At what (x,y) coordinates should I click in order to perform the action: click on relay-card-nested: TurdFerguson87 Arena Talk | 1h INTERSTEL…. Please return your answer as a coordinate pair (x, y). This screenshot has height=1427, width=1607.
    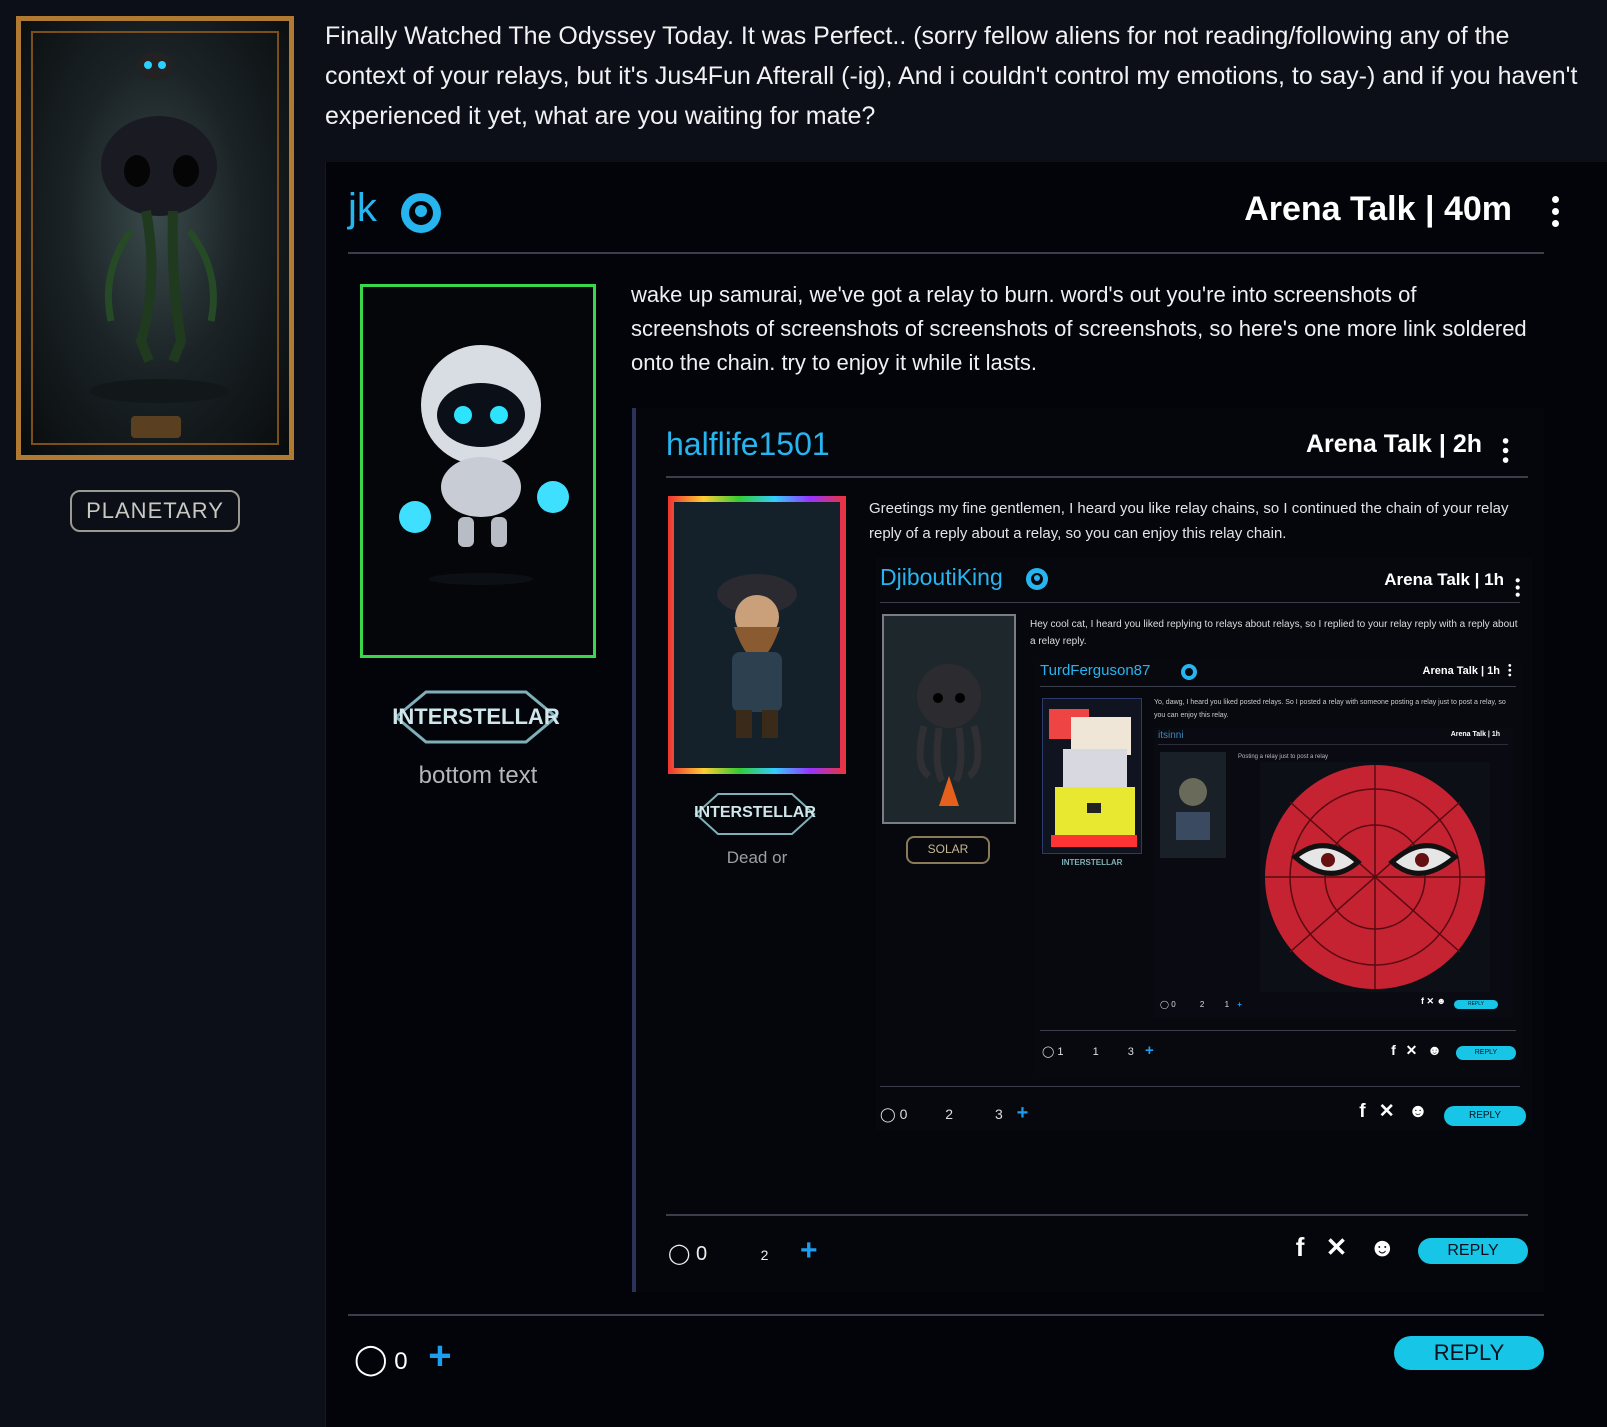
    Looking at the image, I should click on (1278, 868).